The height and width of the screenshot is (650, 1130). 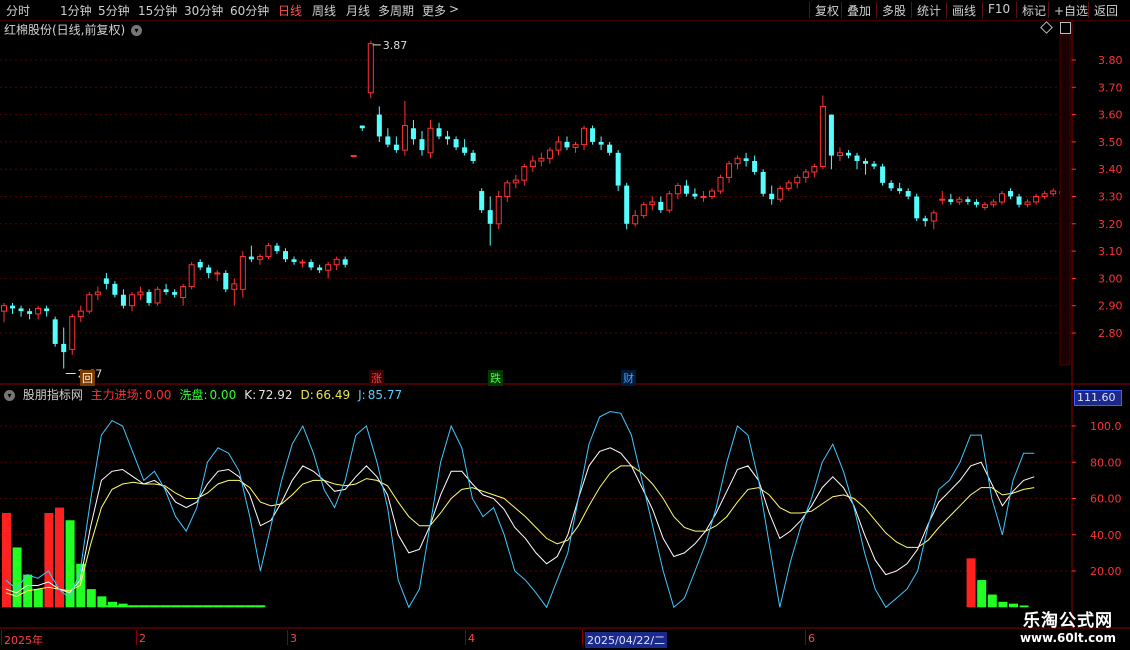 I want to click on stock-title: 红棉股份(日线,前复权), so click(x=64, y=30).